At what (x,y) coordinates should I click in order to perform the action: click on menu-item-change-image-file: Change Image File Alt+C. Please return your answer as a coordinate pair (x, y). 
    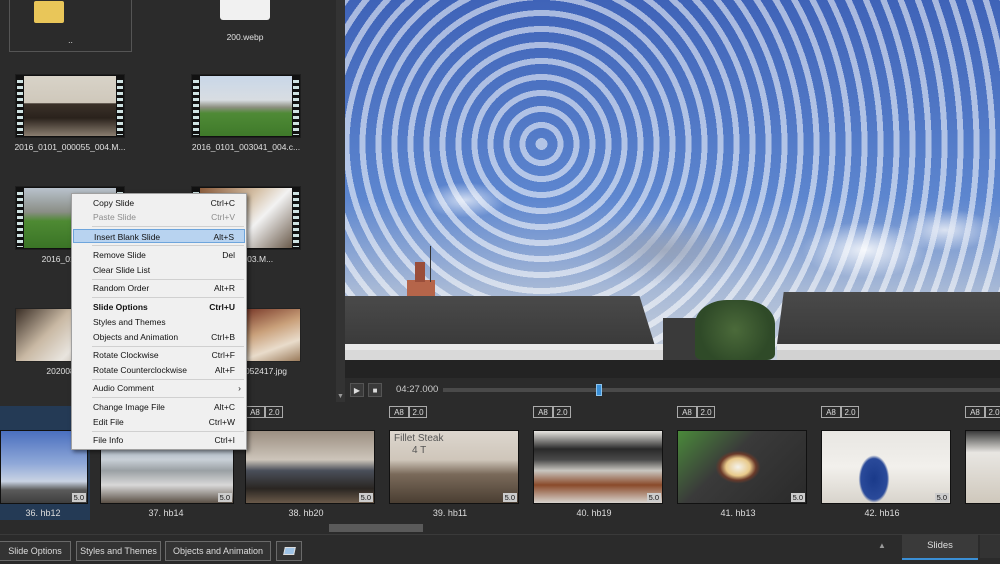
    Looking at the image, I should click on (159, 407).